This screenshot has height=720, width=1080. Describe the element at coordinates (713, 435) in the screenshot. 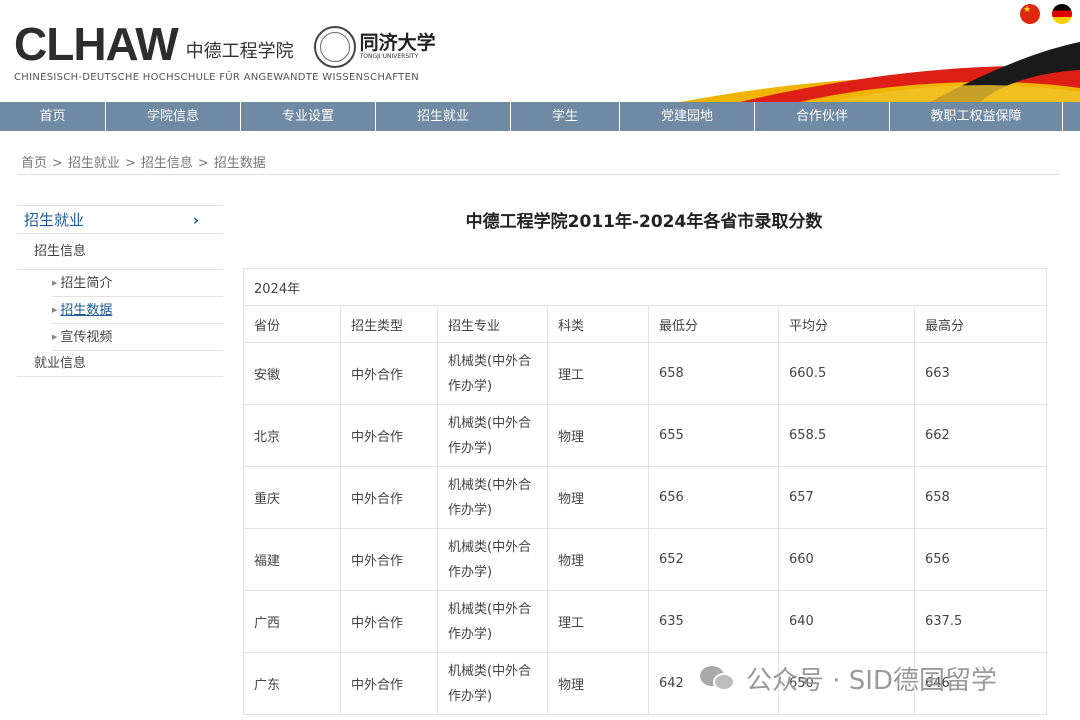

I see `cell-min: 655` at that location.